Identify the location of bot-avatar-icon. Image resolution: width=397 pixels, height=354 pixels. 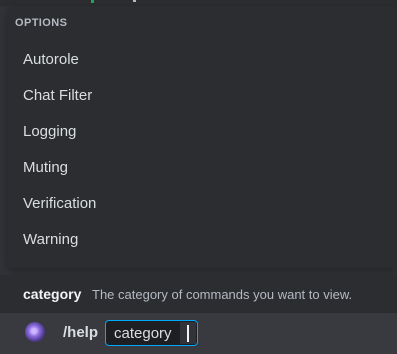
(35, 332).